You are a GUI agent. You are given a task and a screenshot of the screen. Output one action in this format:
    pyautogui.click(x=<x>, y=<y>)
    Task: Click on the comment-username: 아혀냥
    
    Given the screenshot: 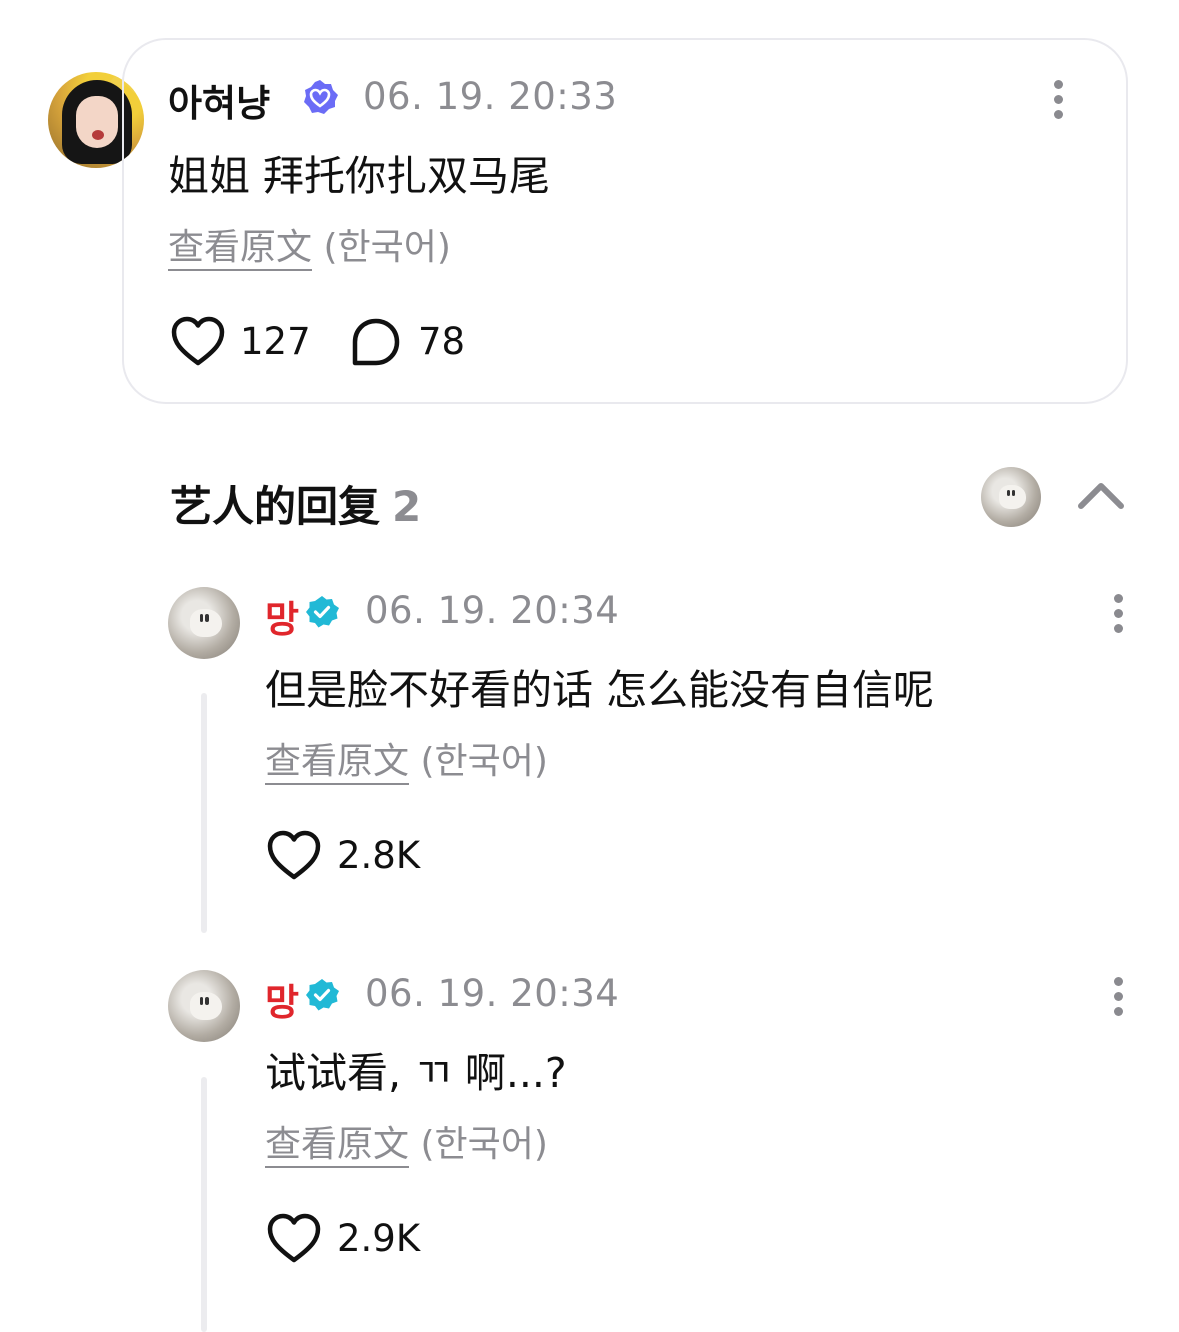 What is the action you would take?
    pyautogui.click(x=219, y=100)
    